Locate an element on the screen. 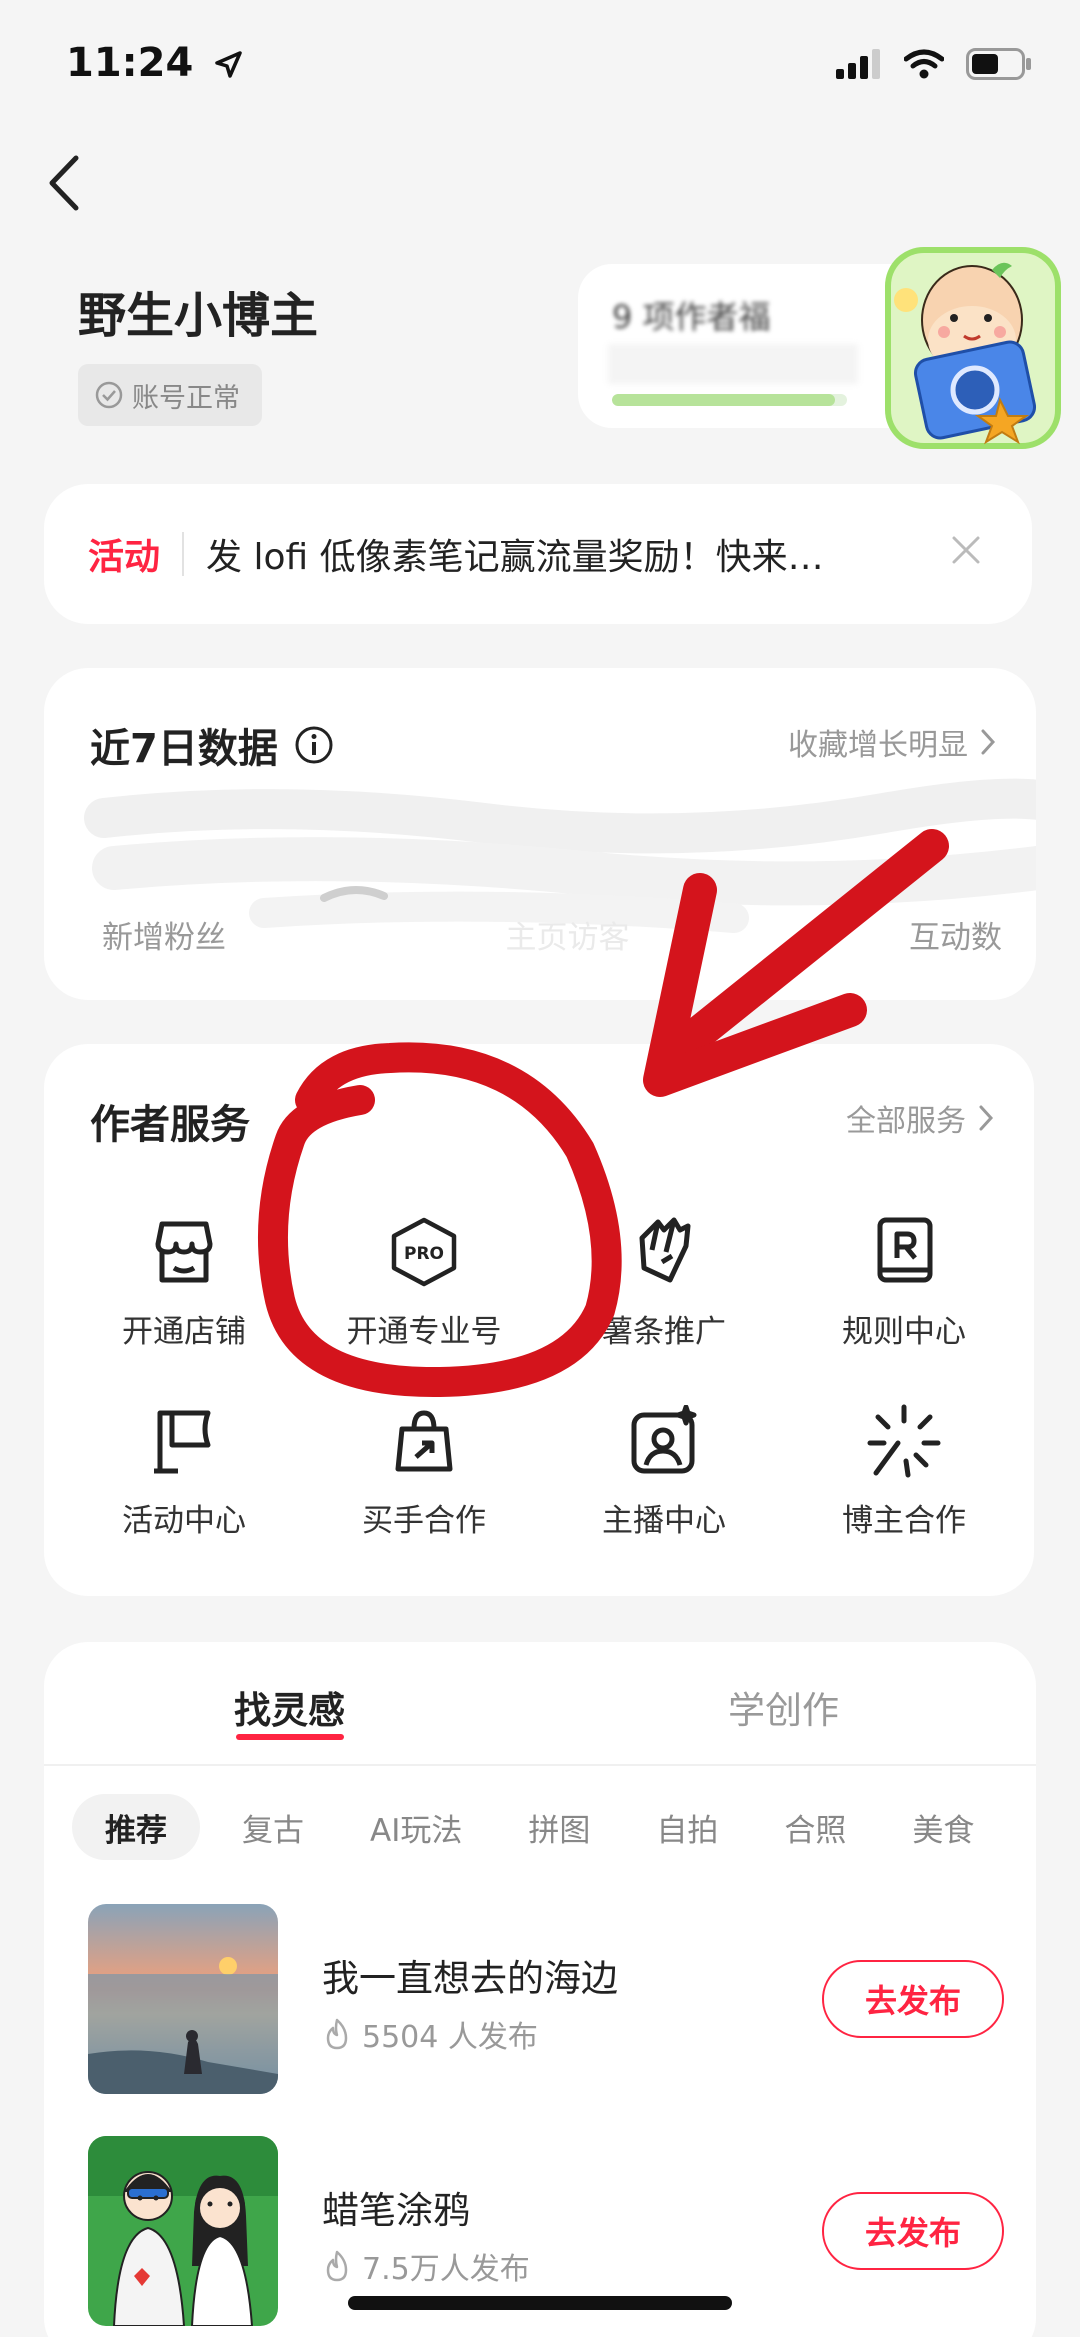 This screenshot has height=2337, width=1080. weekly-data-title: 近7日数据 is located at coordinates (184, 749).